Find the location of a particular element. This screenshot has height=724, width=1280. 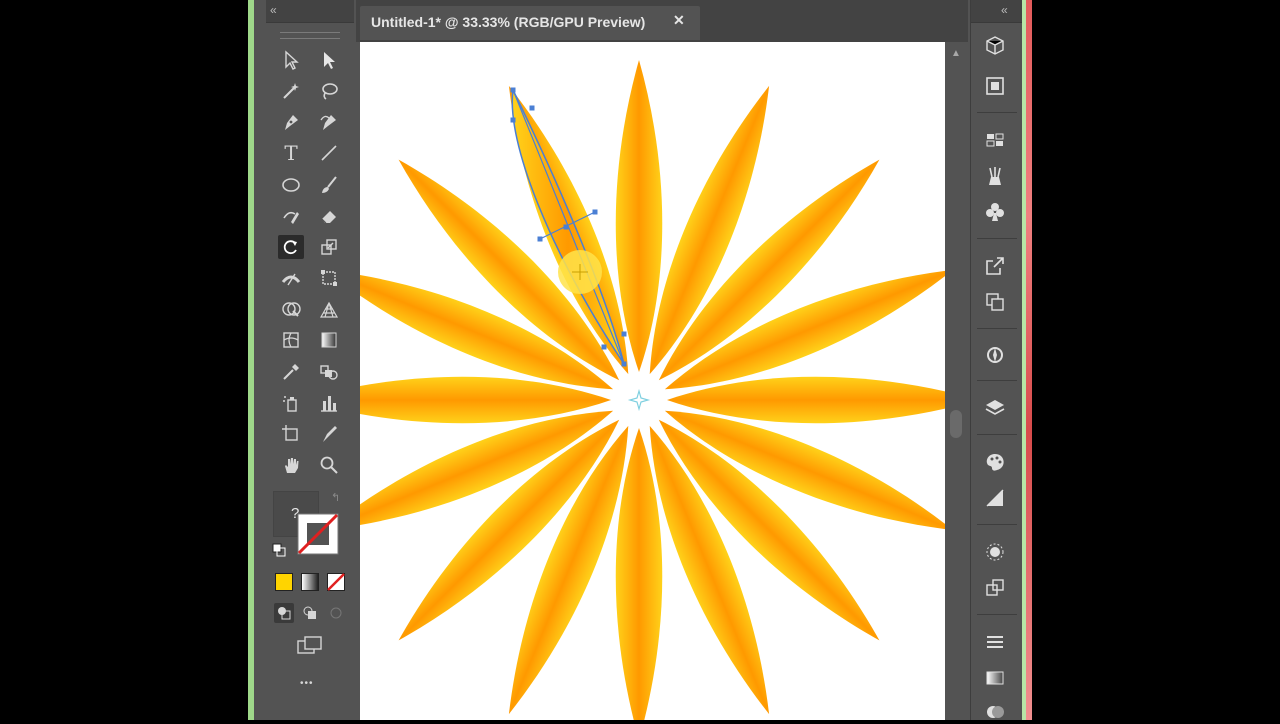

zoom-tool-icon is located at coordinates (329, 465).